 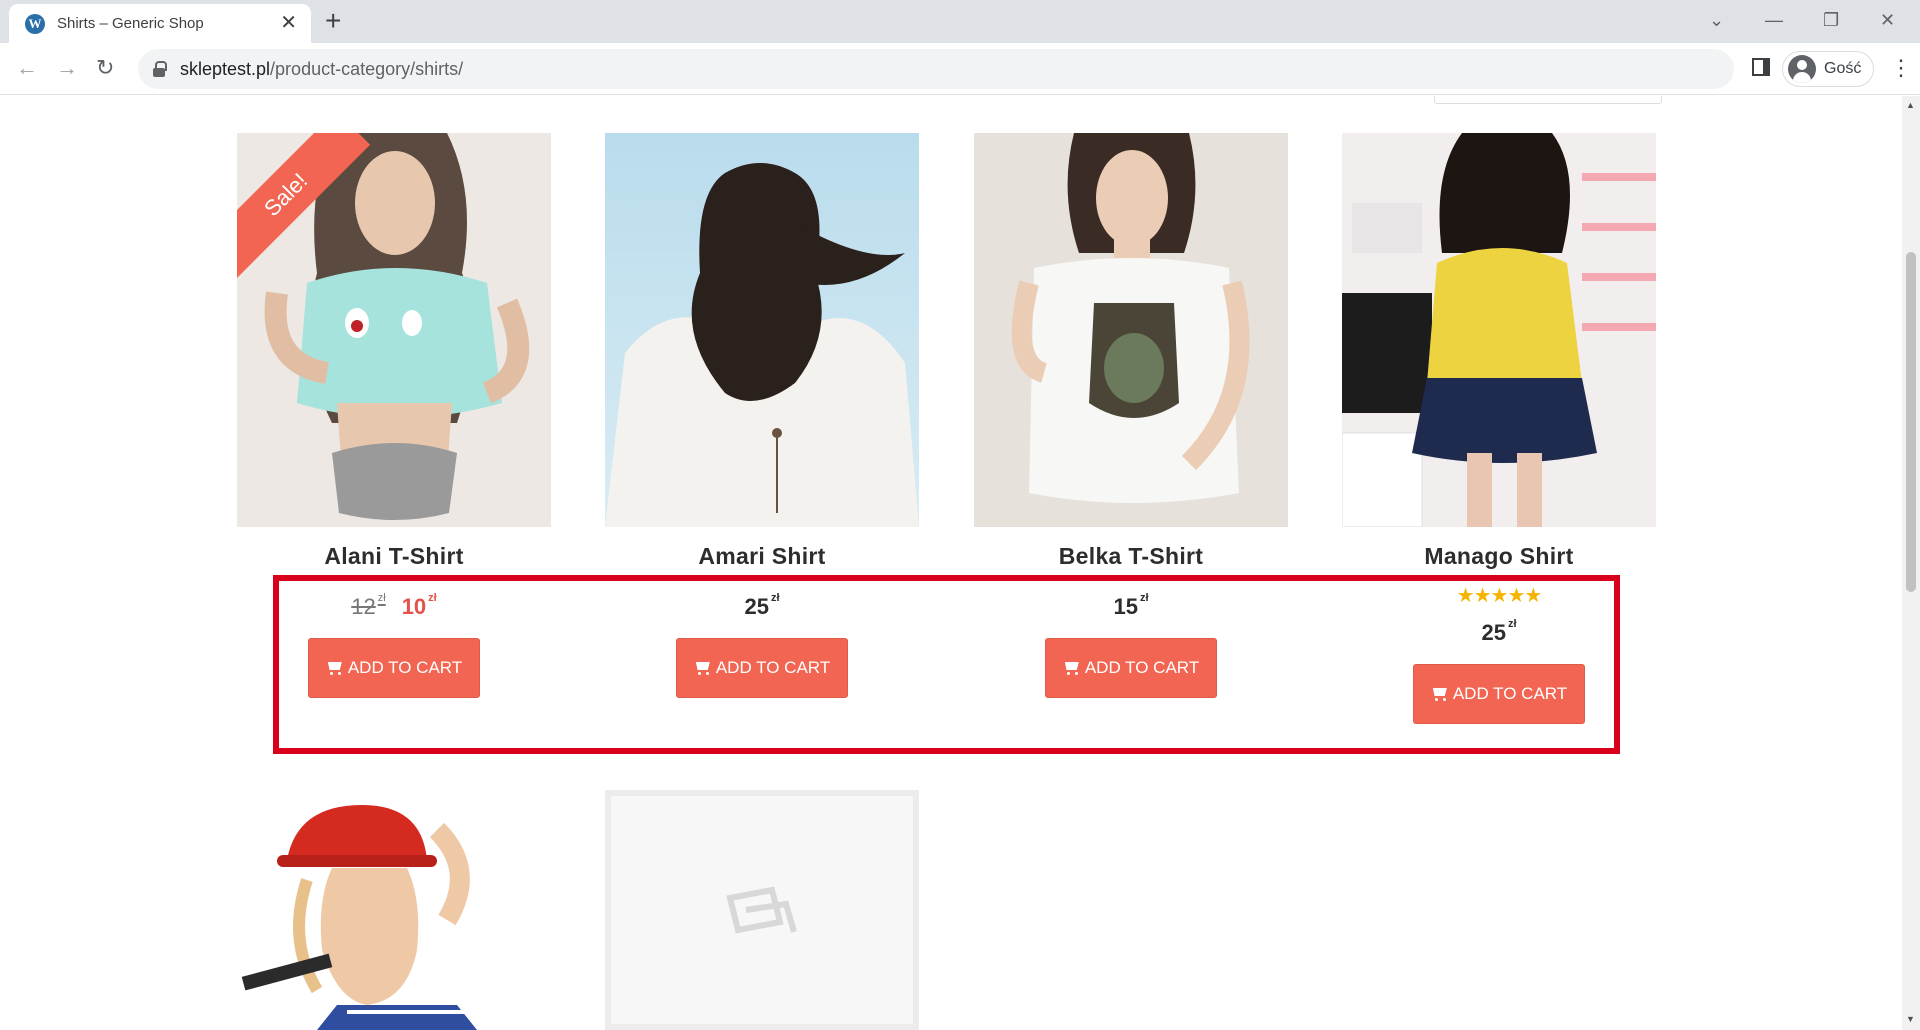 What do you see at coordinates (1911, 422) in the screenshot?
I see `scroll-thumb` at bounding box center [1911, 422].